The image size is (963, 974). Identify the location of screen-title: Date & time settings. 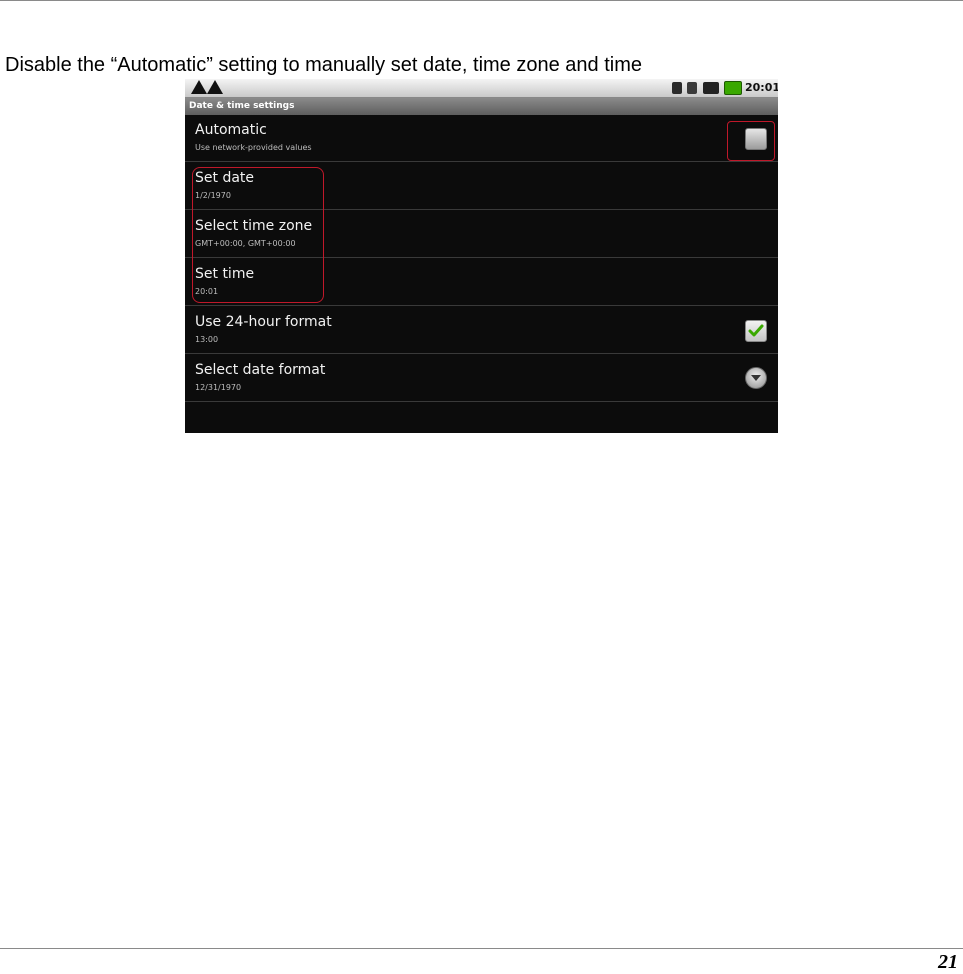
(481, 106).